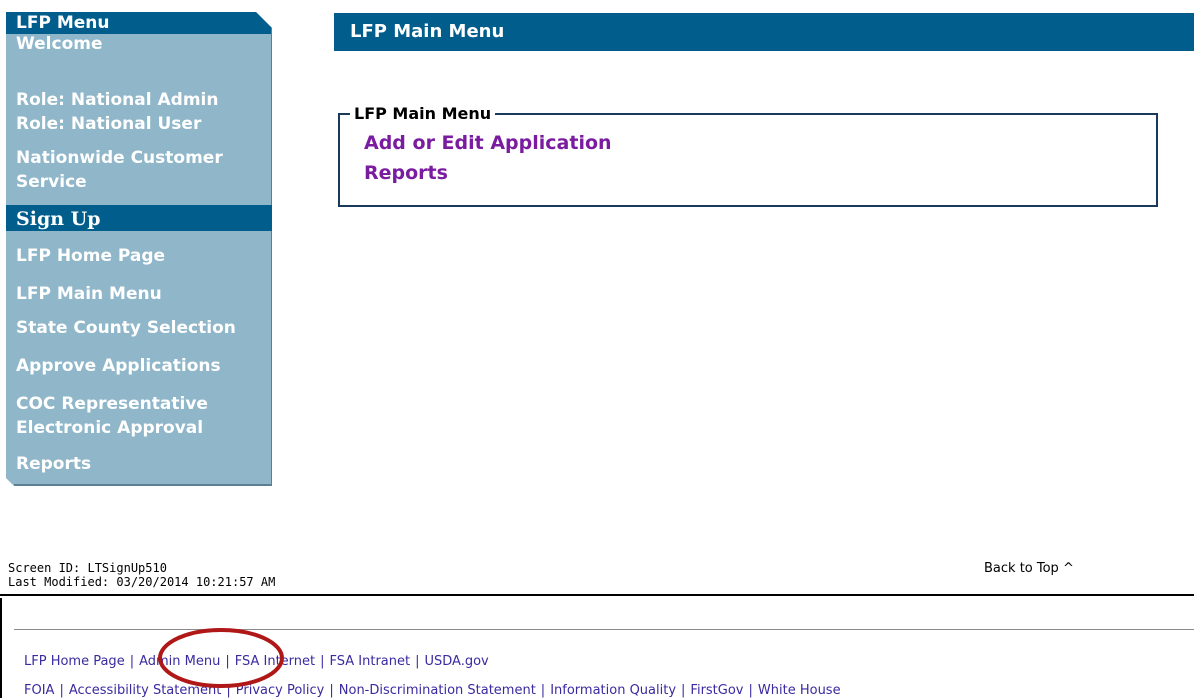 This screenshot has height=698, width=1194. I want to click on sidebar-item-coc-representative: COC Representative, so click(112, 404).